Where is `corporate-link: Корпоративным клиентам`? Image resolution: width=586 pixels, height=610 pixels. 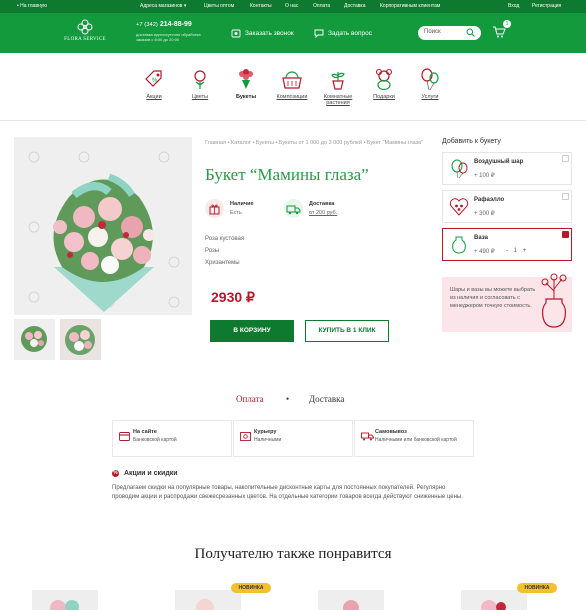
corporate-link: Корпоративным клиентам is located at coordinates (410, 6).